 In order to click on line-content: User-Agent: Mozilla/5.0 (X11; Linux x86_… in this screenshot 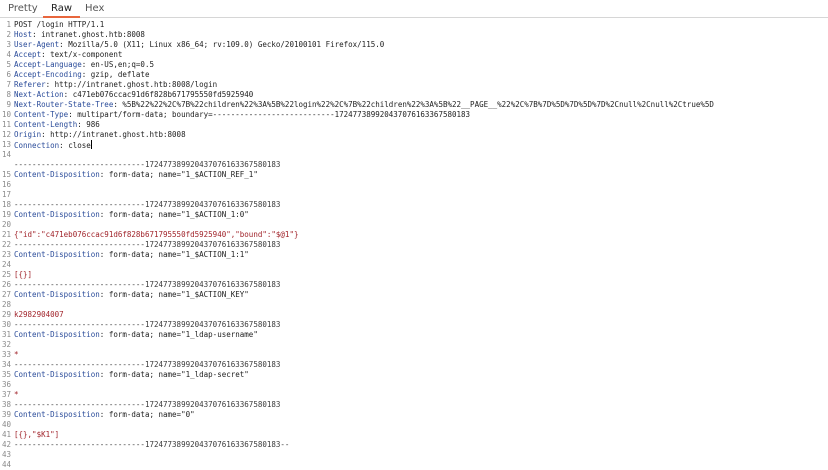, I will do `click(199, 45)`.